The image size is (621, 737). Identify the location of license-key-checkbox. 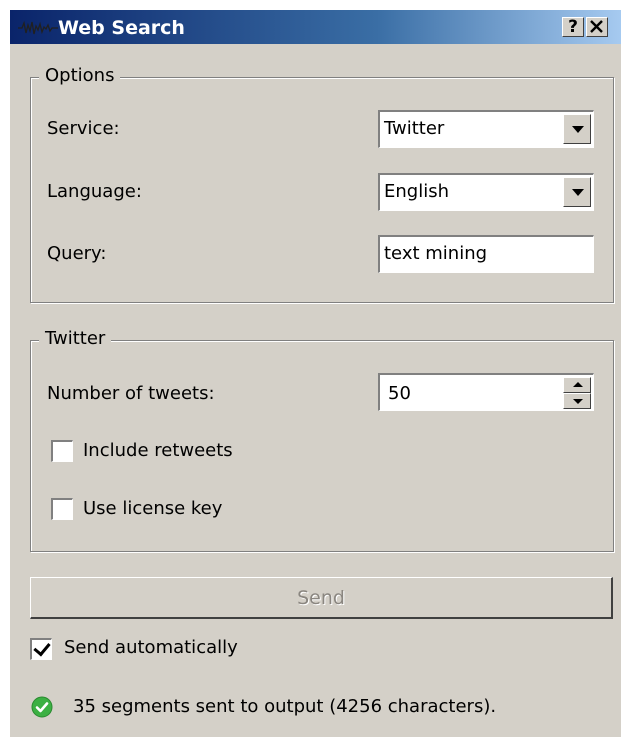
(62, 509).